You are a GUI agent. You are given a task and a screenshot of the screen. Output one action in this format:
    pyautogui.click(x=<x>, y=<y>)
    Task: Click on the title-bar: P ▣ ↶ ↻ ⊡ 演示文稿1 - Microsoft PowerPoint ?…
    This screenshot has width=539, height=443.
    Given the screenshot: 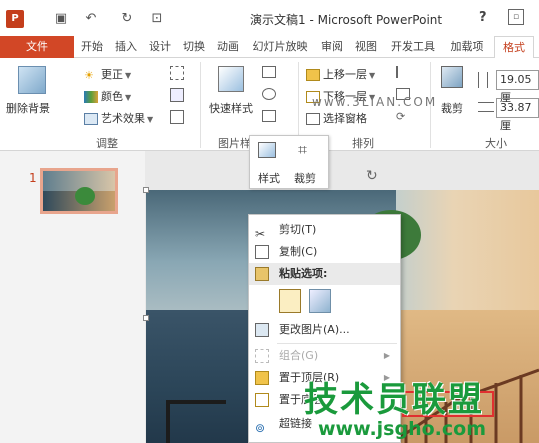 What is the action you would take?
    pyautogui.click(x=269, y=18)
    